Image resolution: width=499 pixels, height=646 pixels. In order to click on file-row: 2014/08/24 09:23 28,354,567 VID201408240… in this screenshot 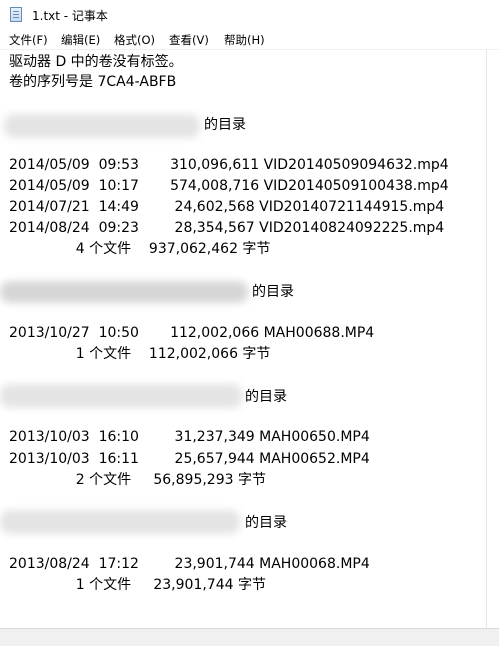, I will do `click(227, 228)`.